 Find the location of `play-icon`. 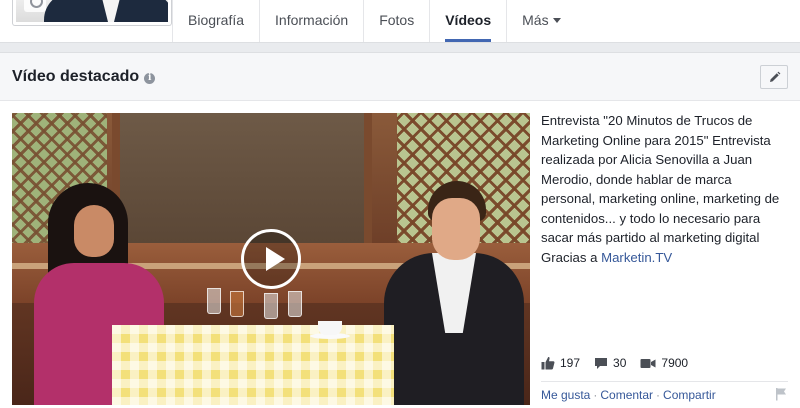

play-icon is located at coordinates (275, 259).